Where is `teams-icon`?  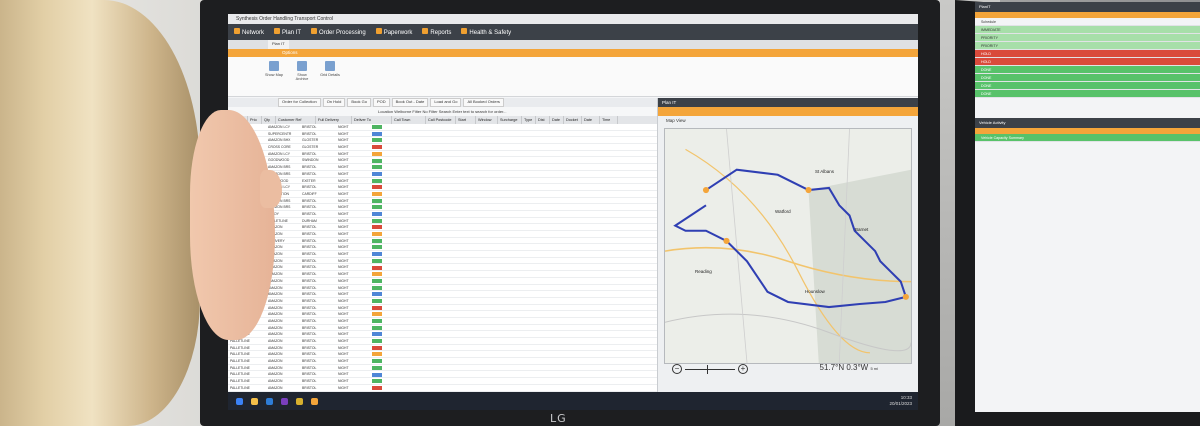
teams-icon is located at coordinates (284, 401).